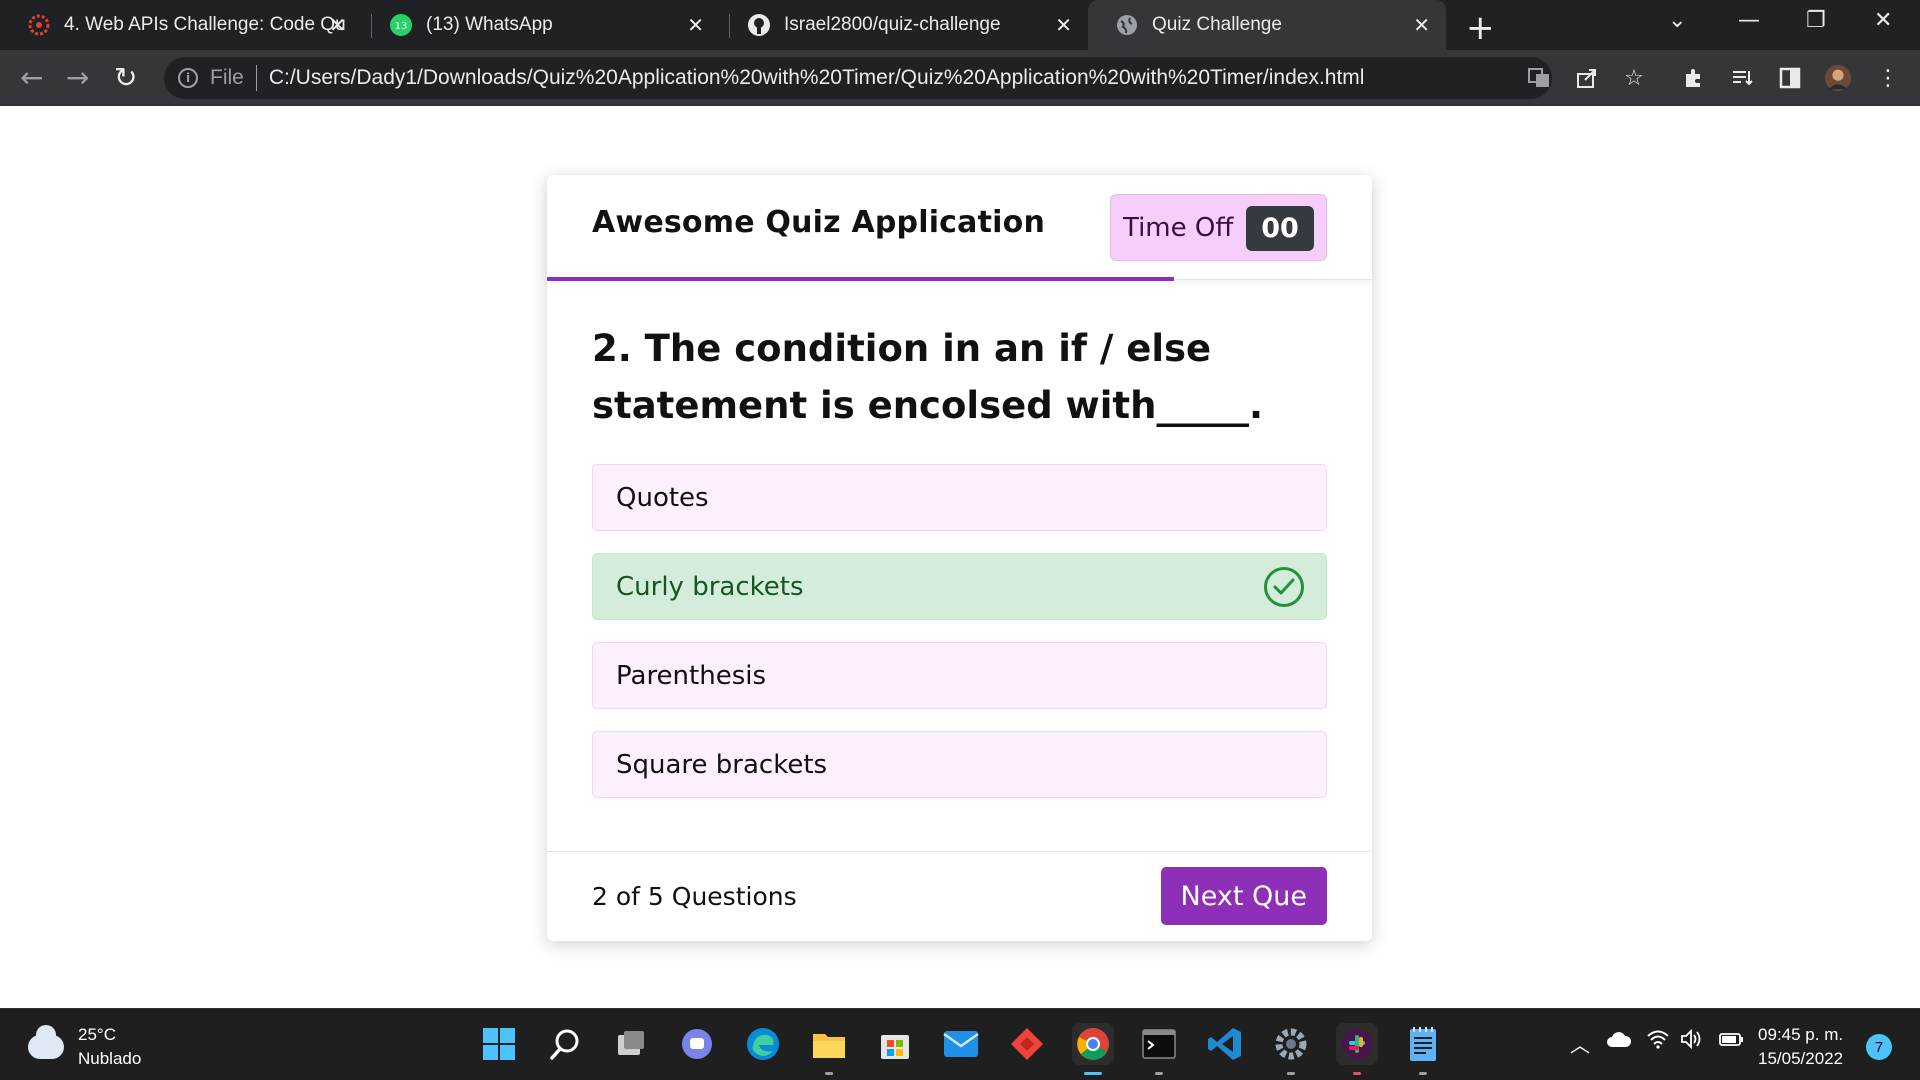 This screenshot has height=1080, width=1920. What do you see at coordinates (1694, 78) in the screenshot?
I see `extensions-puzzle-icon` at bounding box center [1694, 78].